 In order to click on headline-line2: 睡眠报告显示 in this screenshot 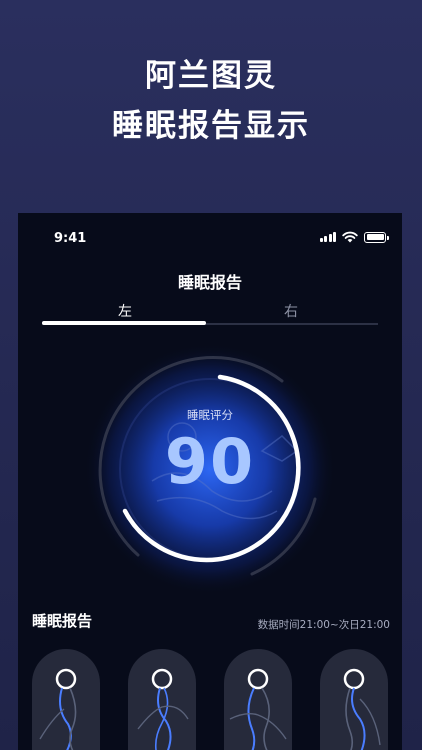, I will do `click(211, 126)`.